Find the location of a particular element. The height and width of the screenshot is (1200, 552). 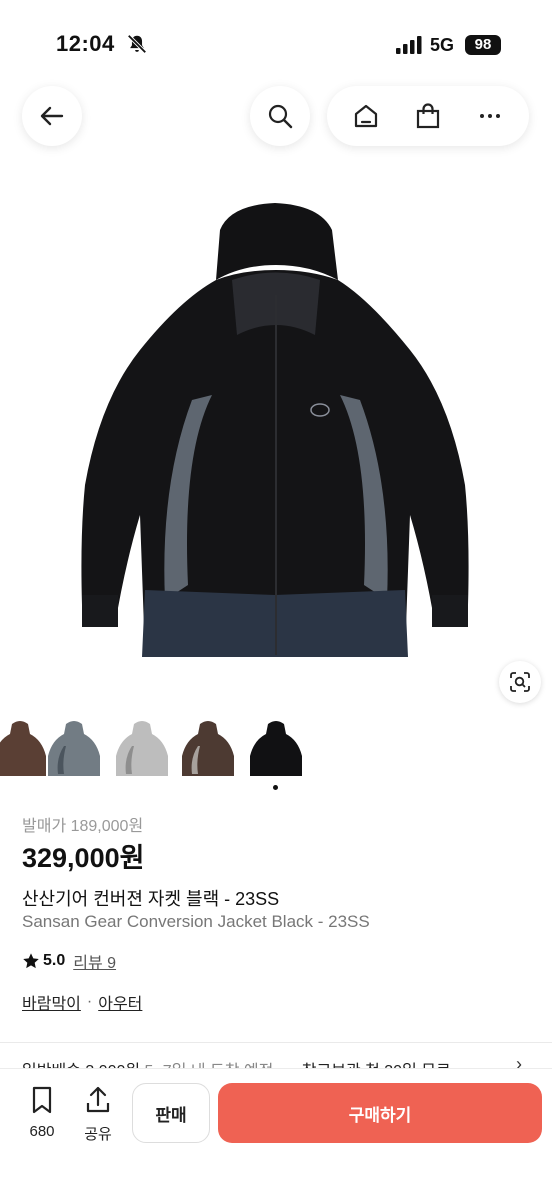

status-time: 12:04 is located at coordinates (85, 43).